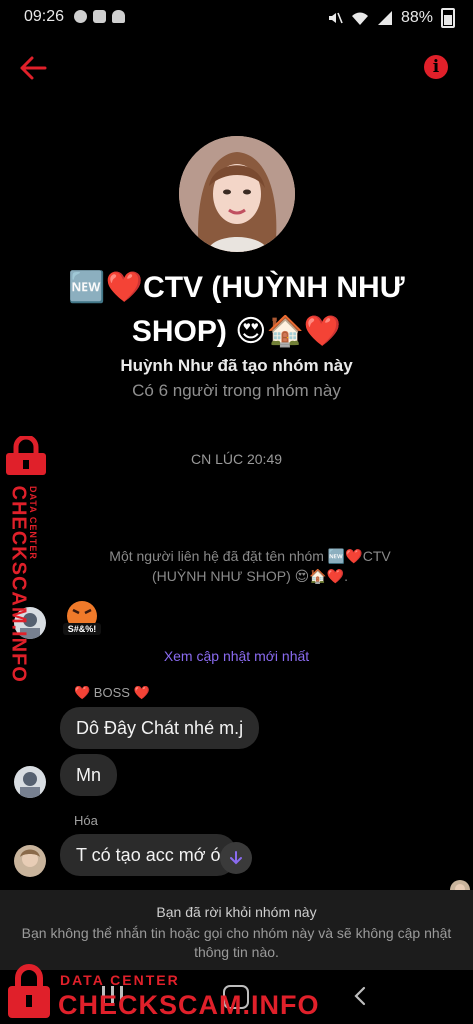 The height and width of the screenshot is (1024, 473). I want to click on system-message-line1: Một người liên hệ đã đặt tên nhóm 🆕❤️CTV, so click(250, 556).